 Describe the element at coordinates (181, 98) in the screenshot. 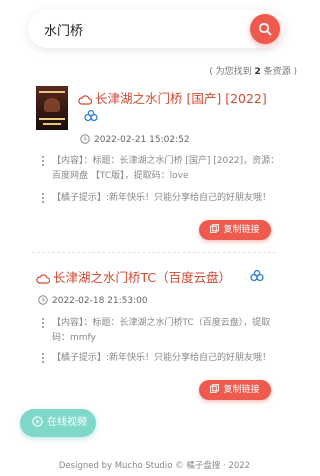

I see `result-title-text: 长津湖之水门桥 [国产] [2022]` at that location.